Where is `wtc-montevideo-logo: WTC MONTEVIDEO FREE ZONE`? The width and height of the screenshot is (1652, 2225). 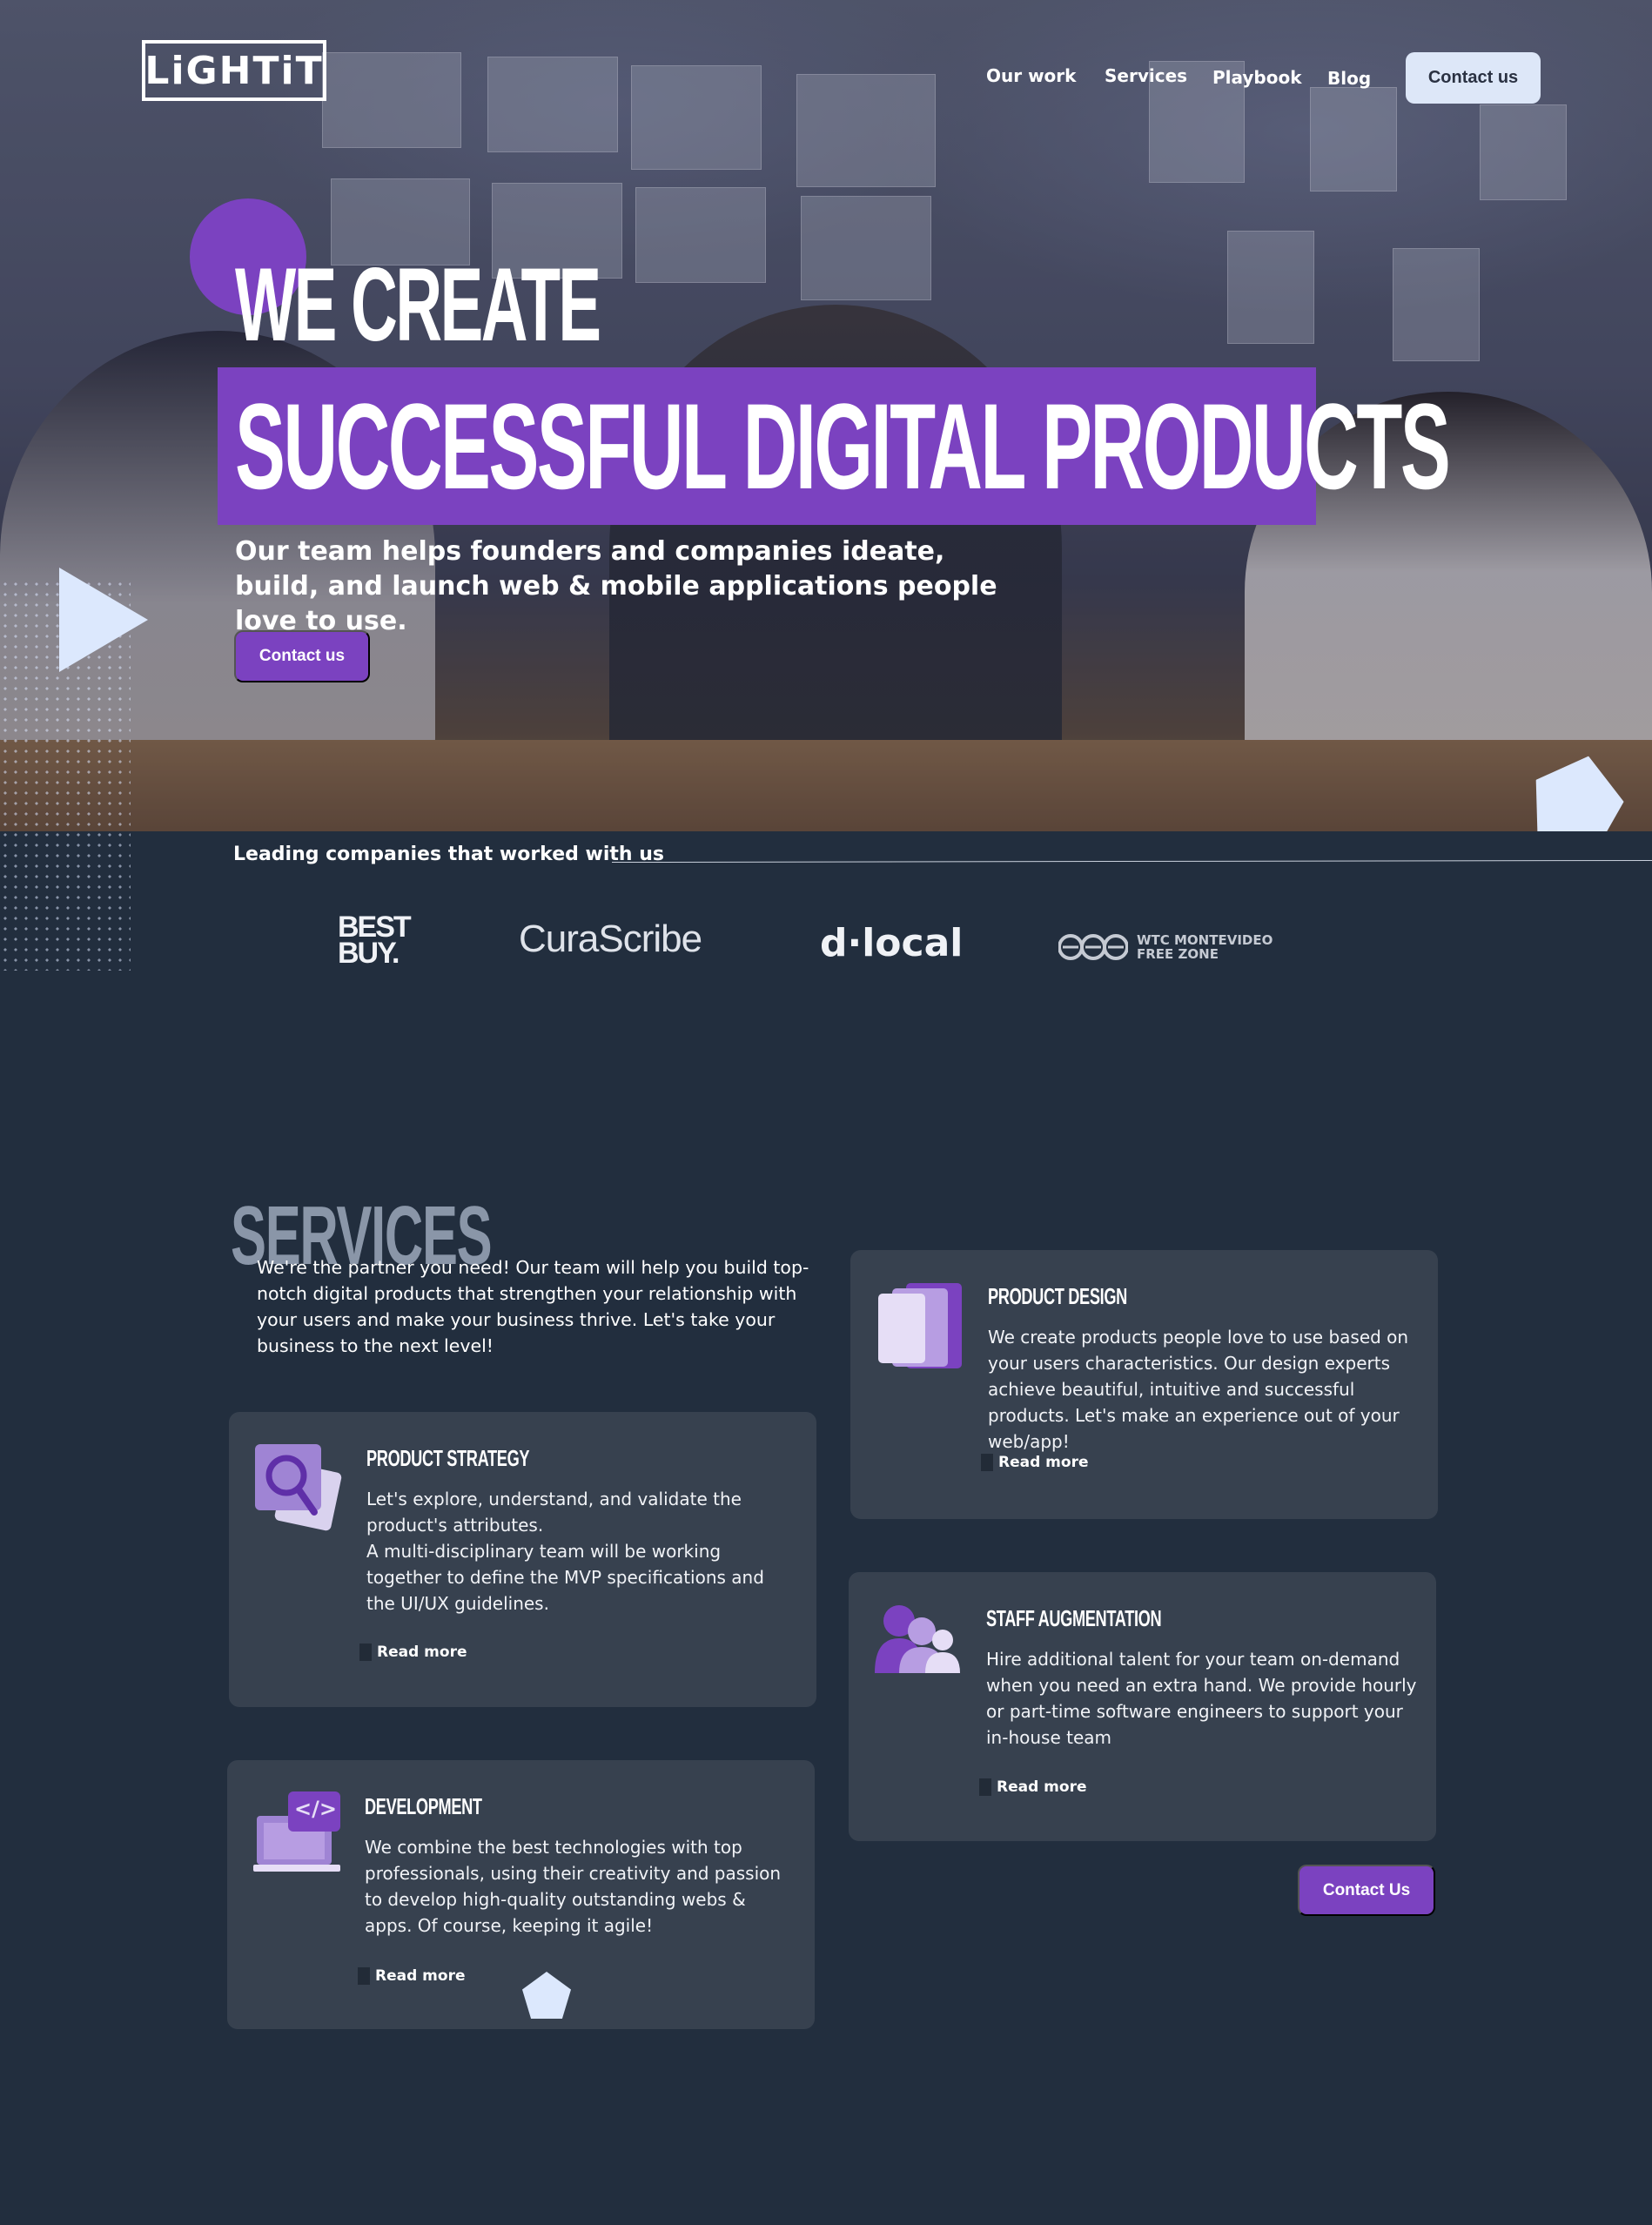
wtc-montevideo-logo: WTC MONTEVIDEO FREE ZONE is located at coordinates (1165, 947).